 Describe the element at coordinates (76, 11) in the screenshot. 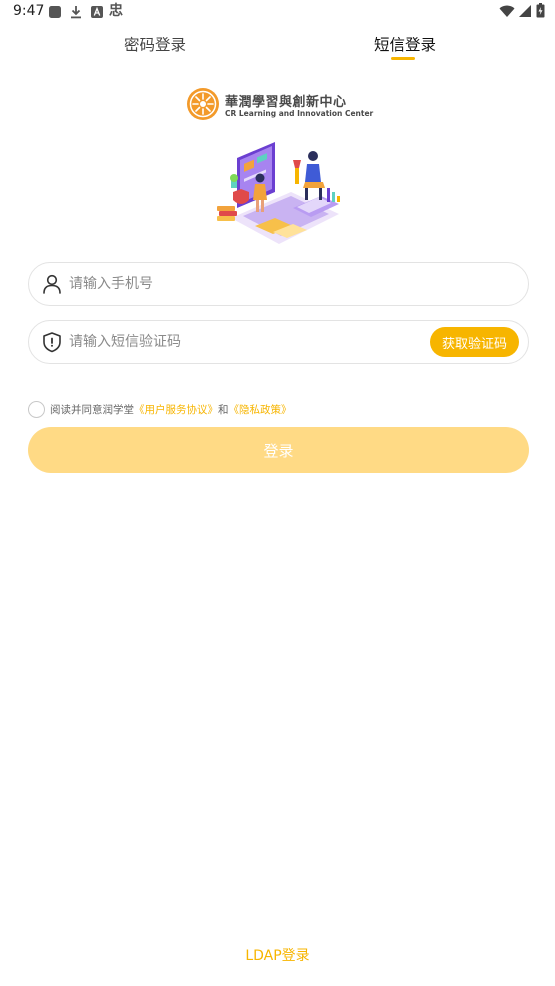

I see `download-icon` at that location.